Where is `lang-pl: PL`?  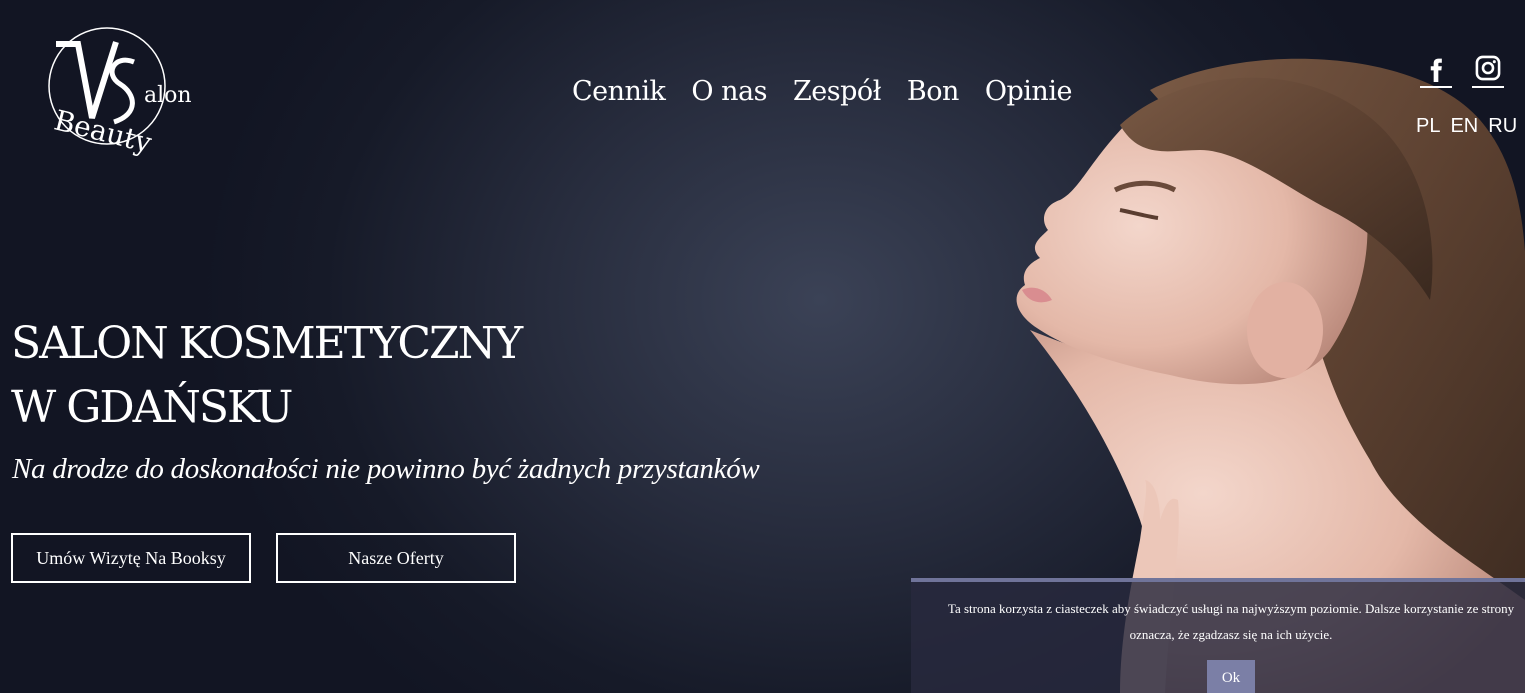 lang-pl: PL is located at coordinates (1428, 126).